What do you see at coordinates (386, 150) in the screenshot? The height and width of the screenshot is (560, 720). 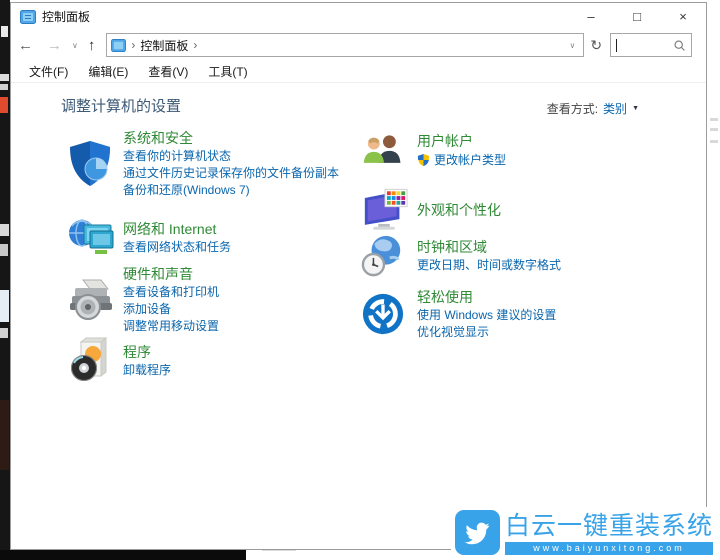 I see `user-accounts-icon` at bounding box center [386, 150].